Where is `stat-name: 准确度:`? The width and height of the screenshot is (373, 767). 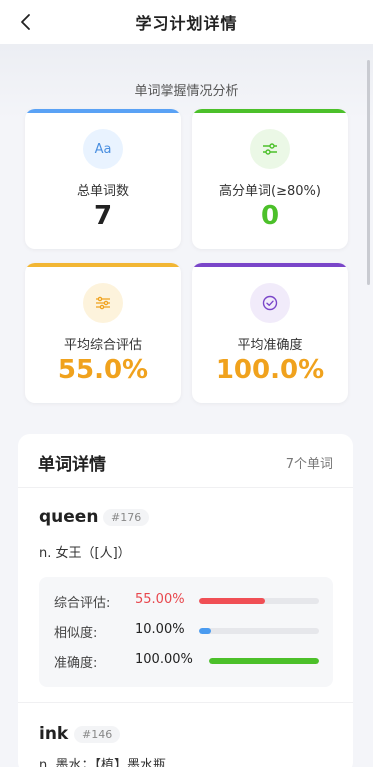
stat-name: 准确度: is located at coordinates (76, 663).